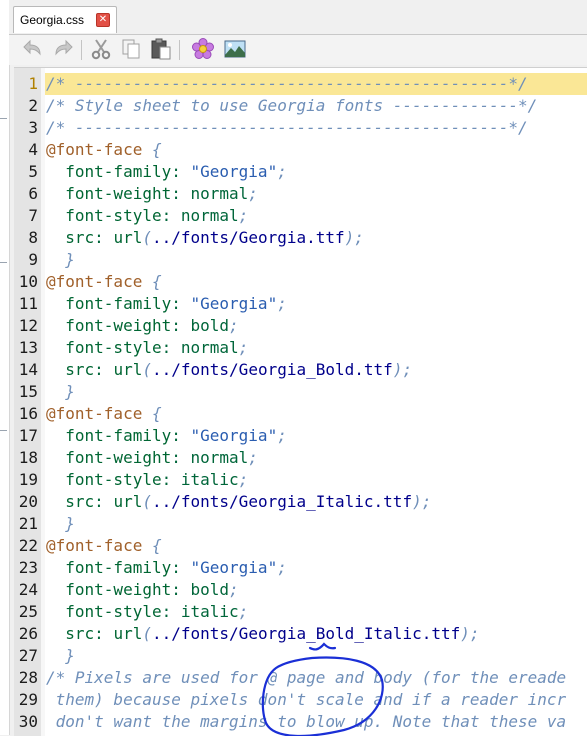  I want to click on code-line: src: url(../fonts/Georgia_Bold.ttf);, so click(229, 370).